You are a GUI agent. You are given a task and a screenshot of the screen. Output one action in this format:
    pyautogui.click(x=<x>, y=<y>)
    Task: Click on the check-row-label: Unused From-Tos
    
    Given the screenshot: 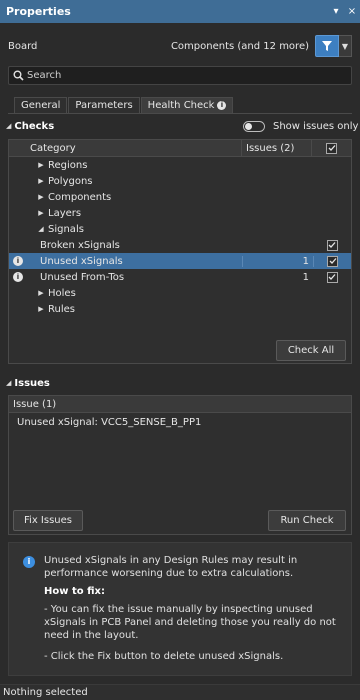 What is the action you would take?
    pyautogui.click(x=82, y=277)
    